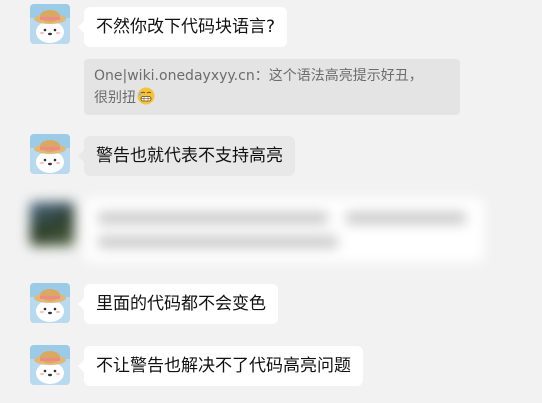  I want to click on quote-text-line2: 很别扭, so click(115, 98).